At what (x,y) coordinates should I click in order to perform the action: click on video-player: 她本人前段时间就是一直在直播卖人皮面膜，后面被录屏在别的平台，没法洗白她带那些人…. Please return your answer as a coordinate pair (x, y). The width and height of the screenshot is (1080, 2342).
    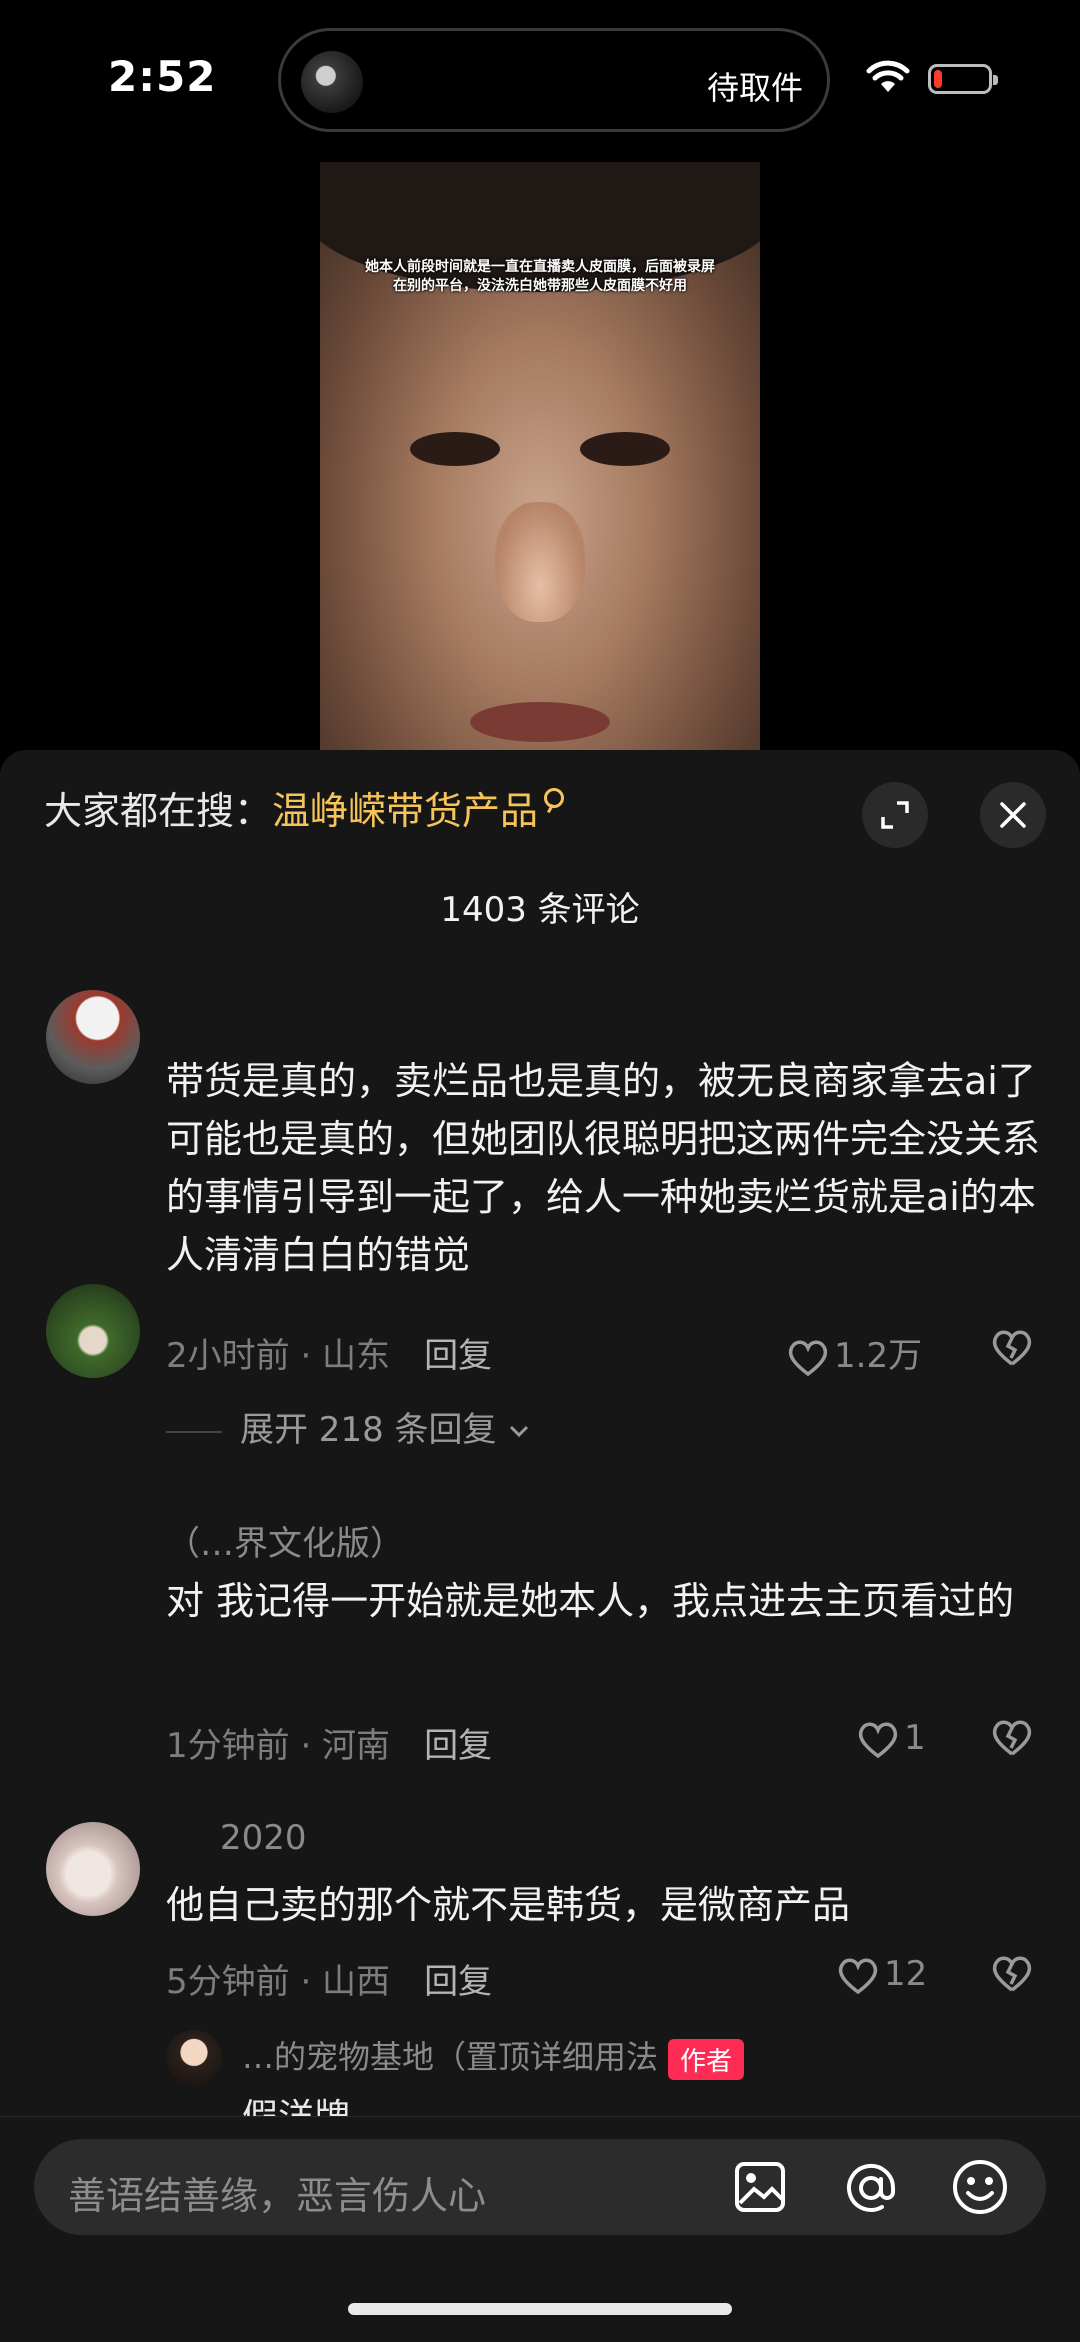
    Looking at the image, I should click on (540, 457).